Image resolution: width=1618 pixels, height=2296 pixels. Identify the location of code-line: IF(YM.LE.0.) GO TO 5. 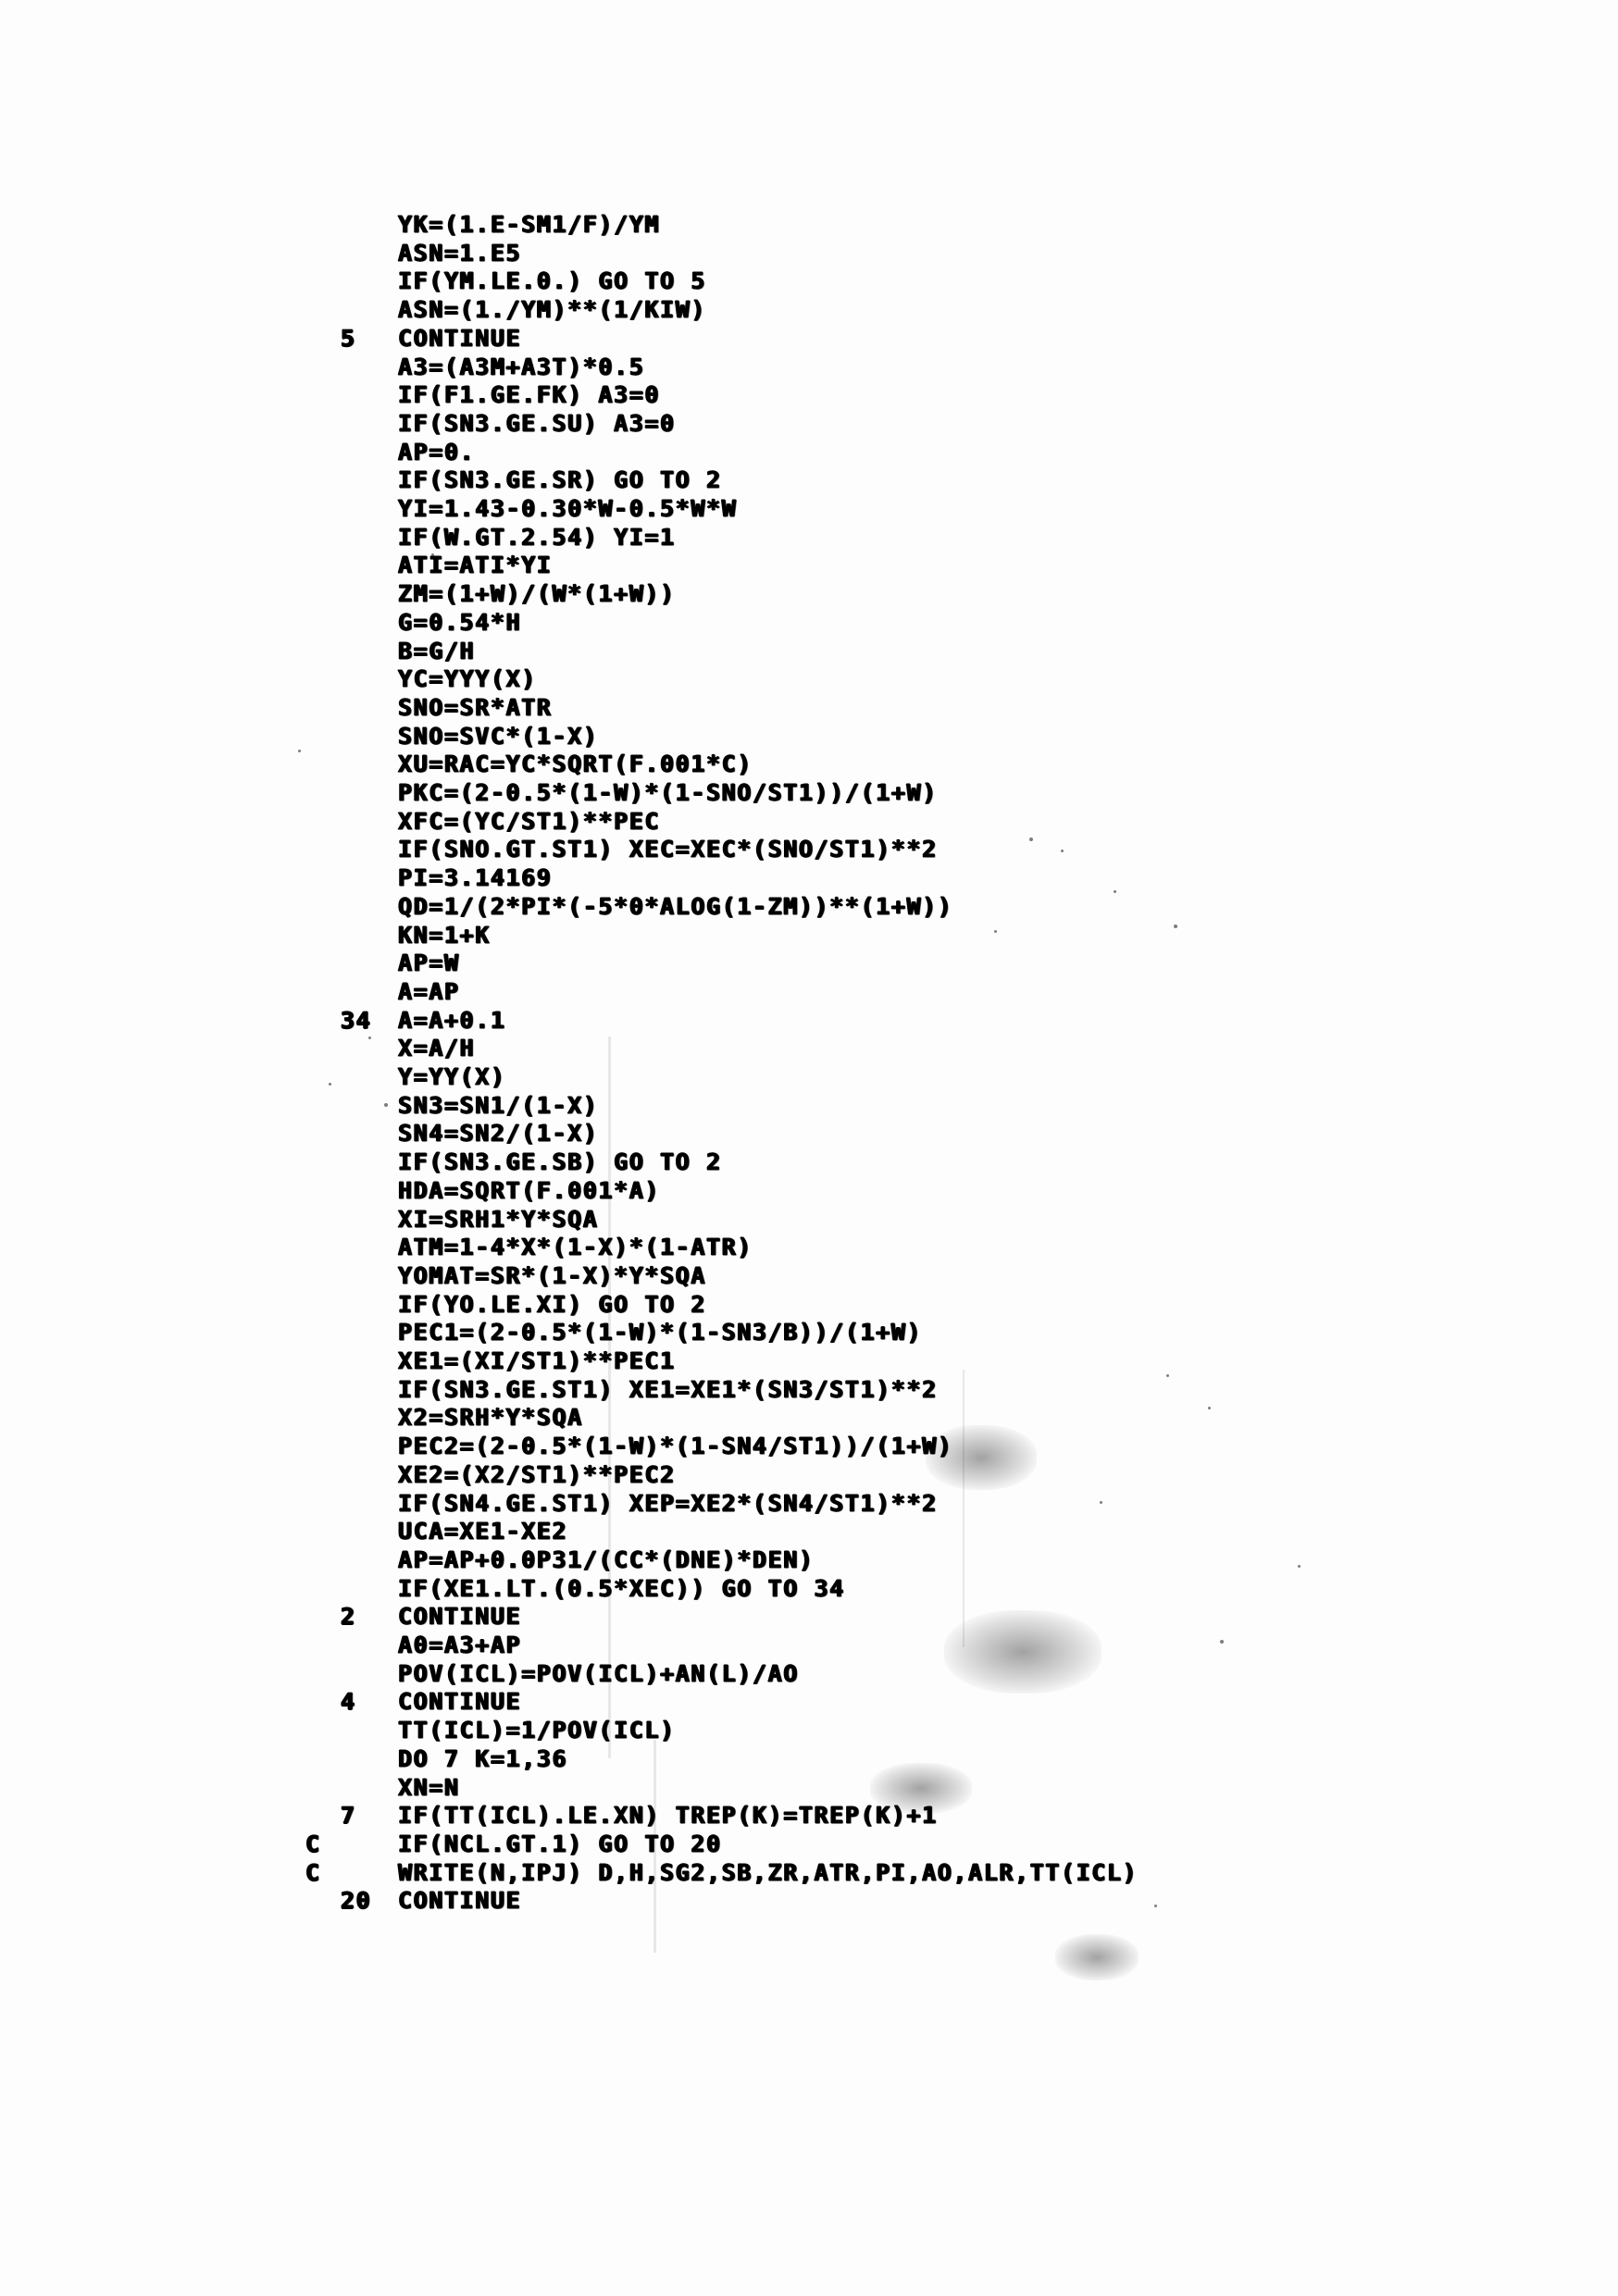
(552, 281).